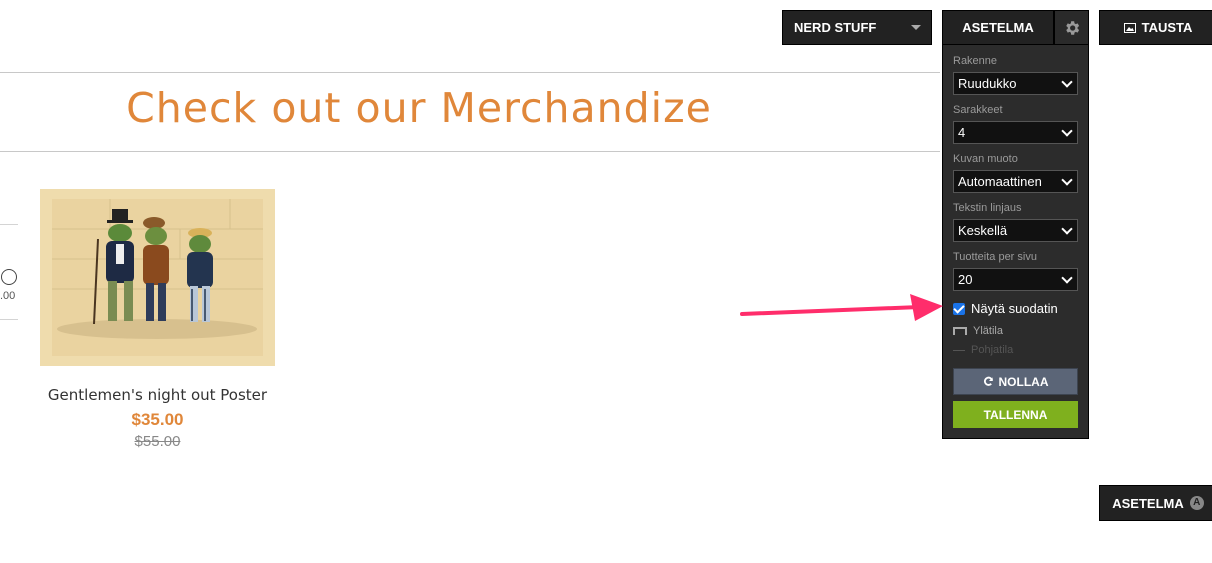  Describe the element at coordinates (835, 27) in the screenshot. I see `category-select-value: NERD STUFF` at that location.